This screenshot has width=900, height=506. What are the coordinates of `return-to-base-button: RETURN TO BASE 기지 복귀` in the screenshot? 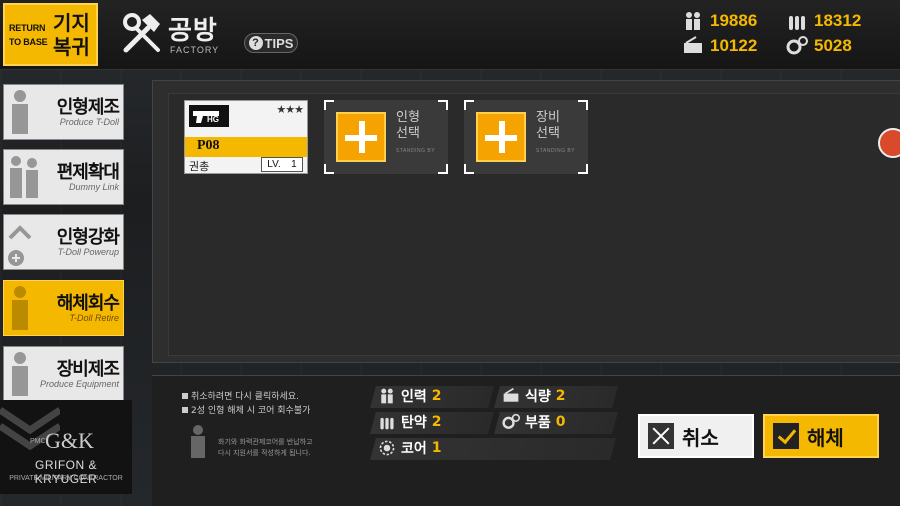 It's located at (50, 34).